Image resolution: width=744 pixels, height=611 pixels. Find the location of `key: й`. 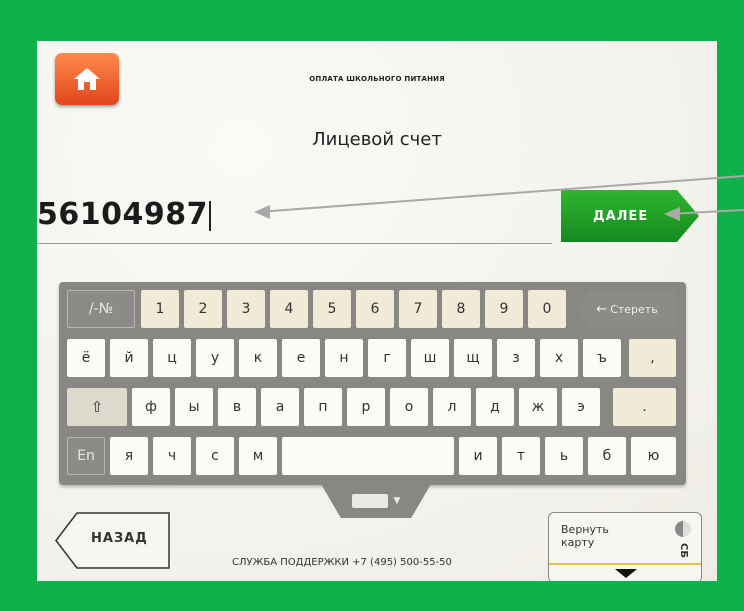

key: й is located at coordinates (129, 358).